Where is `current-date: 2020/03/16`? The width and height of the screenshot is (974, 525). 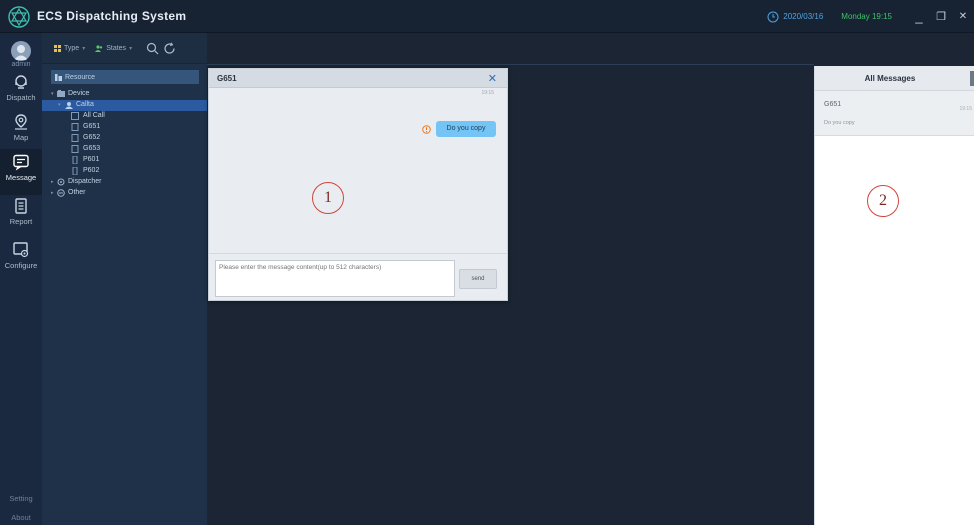
current-date: 2020/03/16 is located at coordinates (803, 16).